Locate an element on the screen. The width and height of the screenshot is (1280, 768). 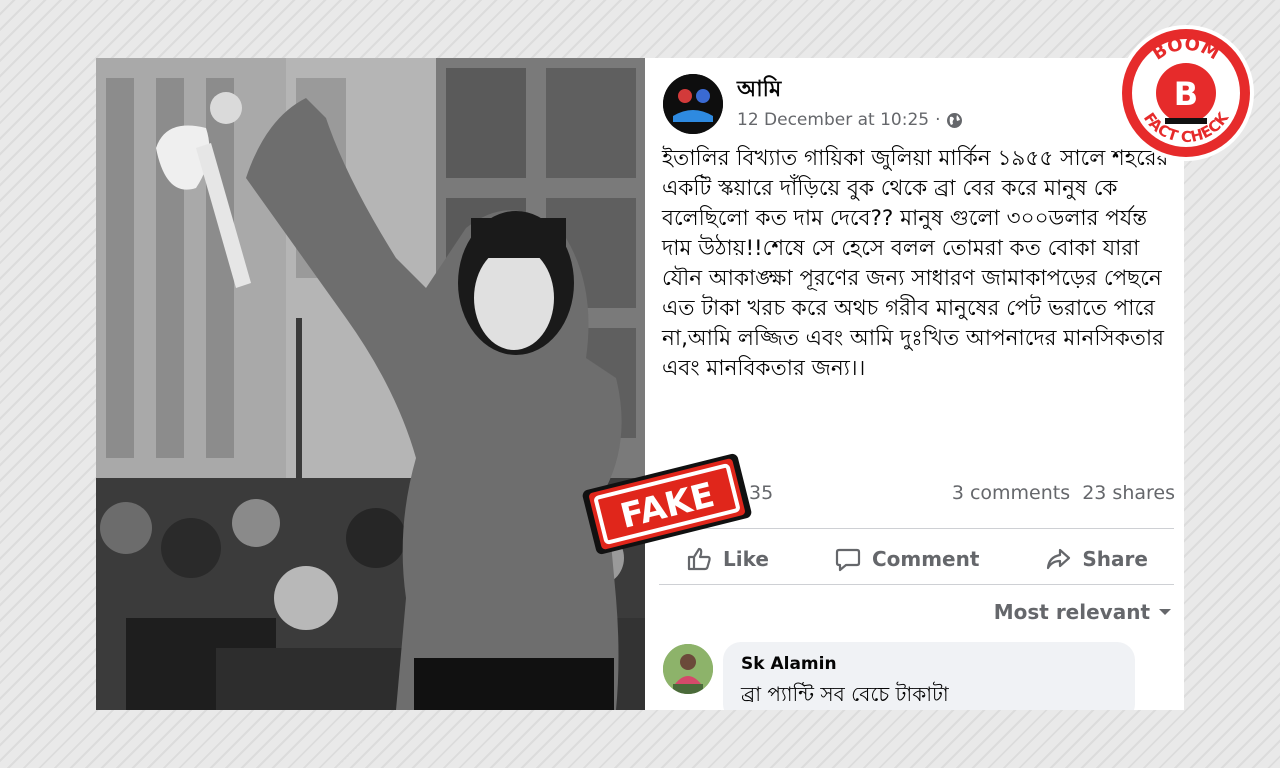
stats-divider is located at coordinates (916, 528).